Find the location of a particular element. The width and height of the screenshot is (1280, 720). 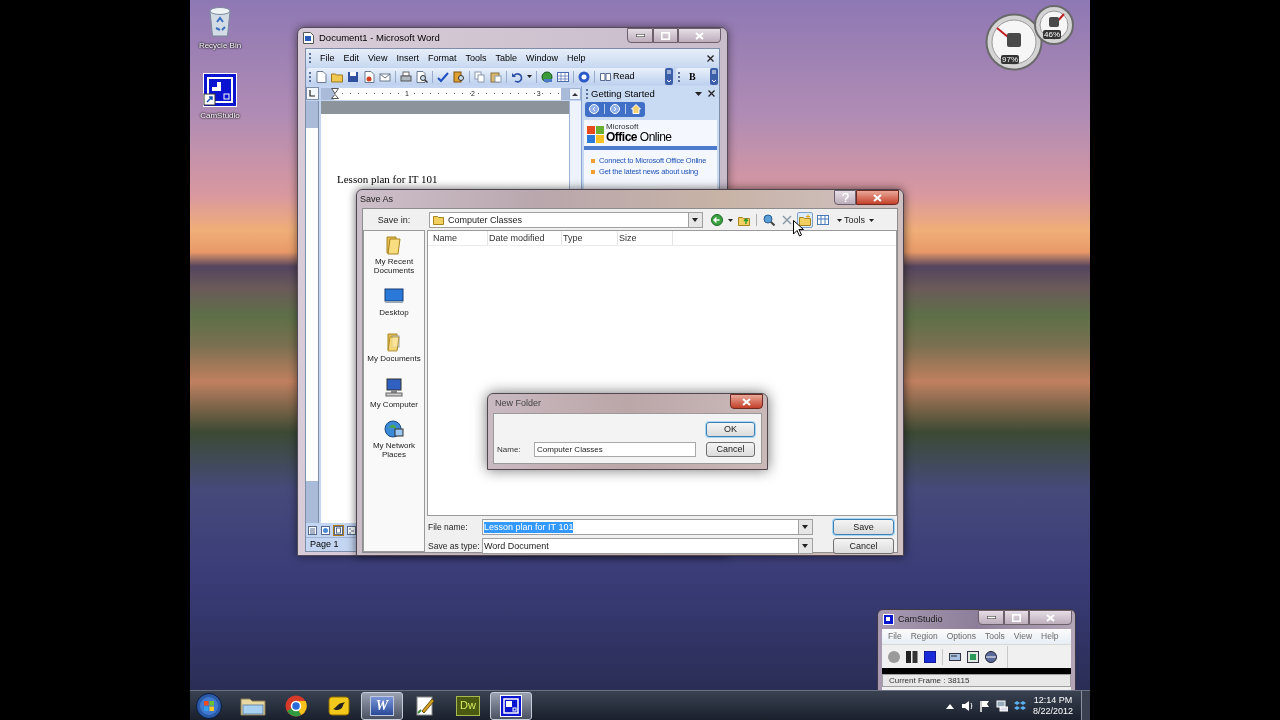

framed-squares-shortcut-icon is located at coordinates (220, 90).